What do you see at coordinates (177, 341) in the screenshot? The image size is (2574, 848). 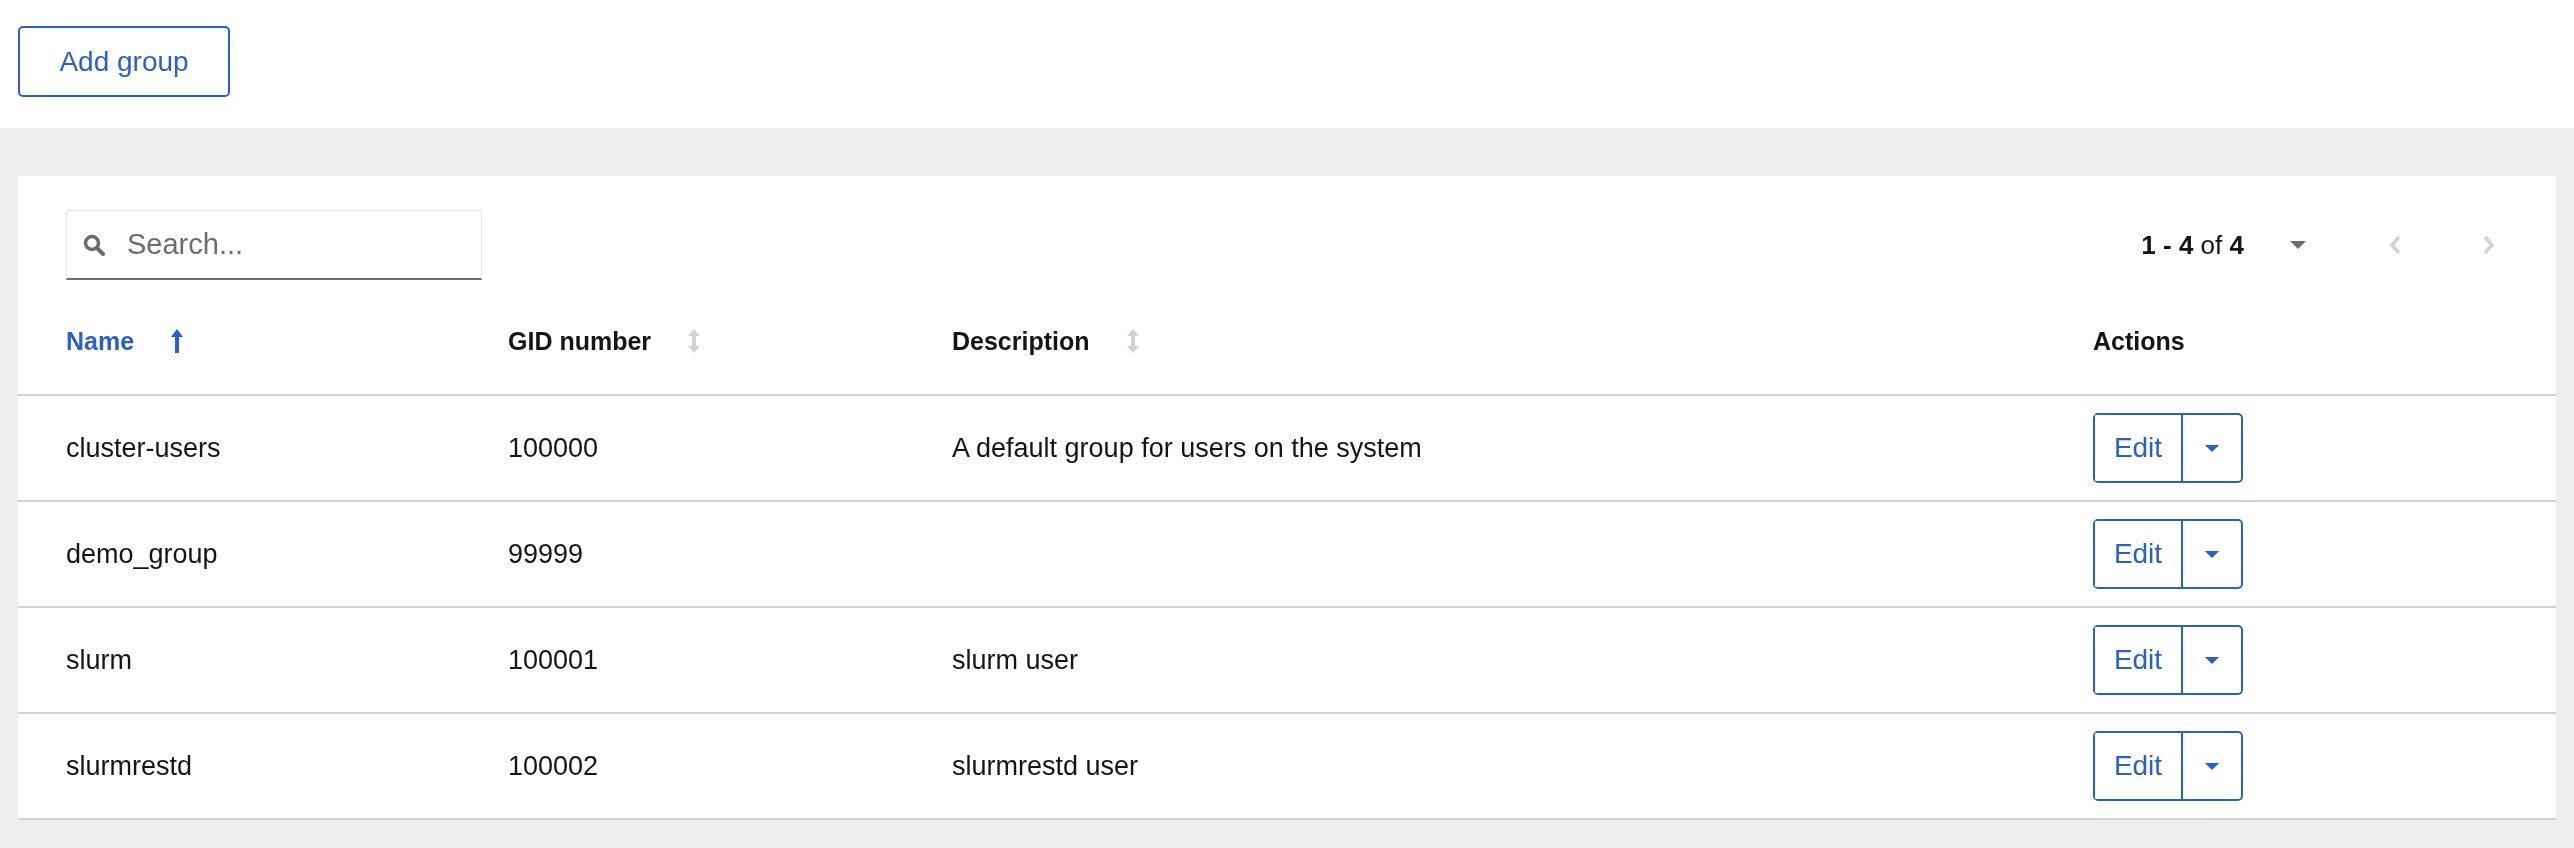 I see `sort-arrow-icon` at bounding box center [177, 341].